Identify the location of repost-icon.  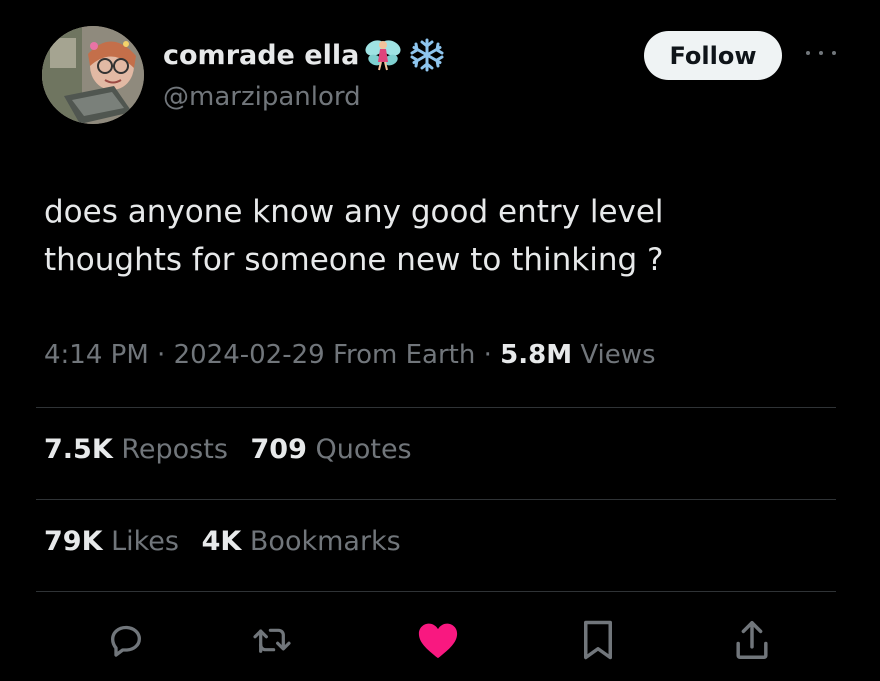
(272, 640).